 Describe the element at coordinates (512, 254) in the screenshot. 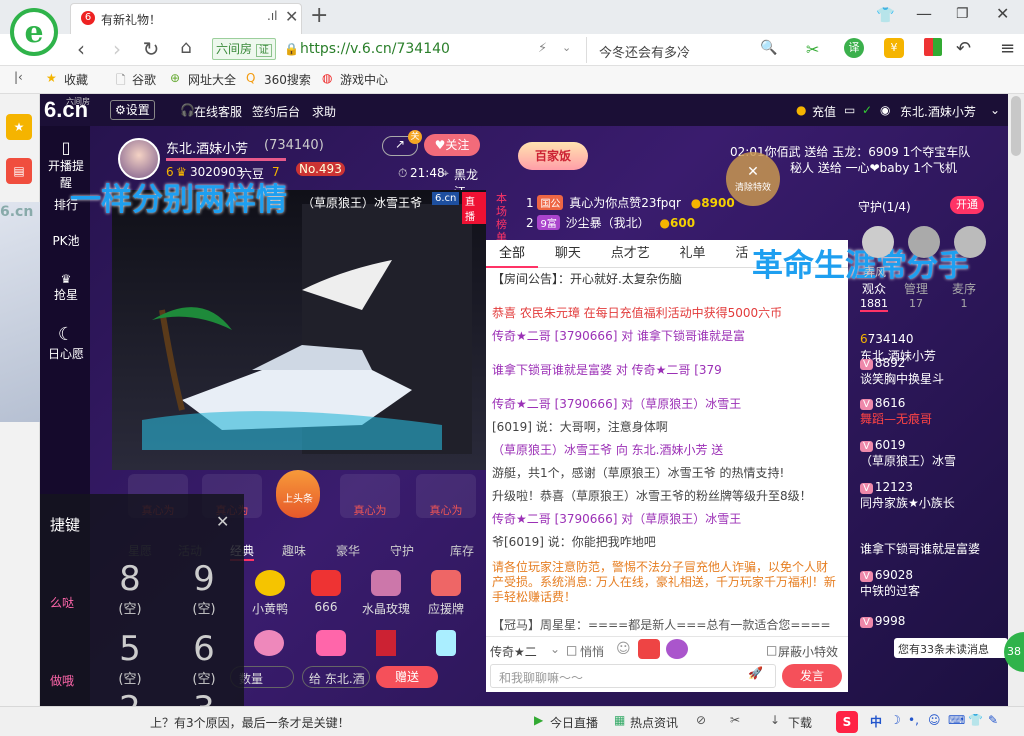

I see `chat-tab-all: 全部` at that location.